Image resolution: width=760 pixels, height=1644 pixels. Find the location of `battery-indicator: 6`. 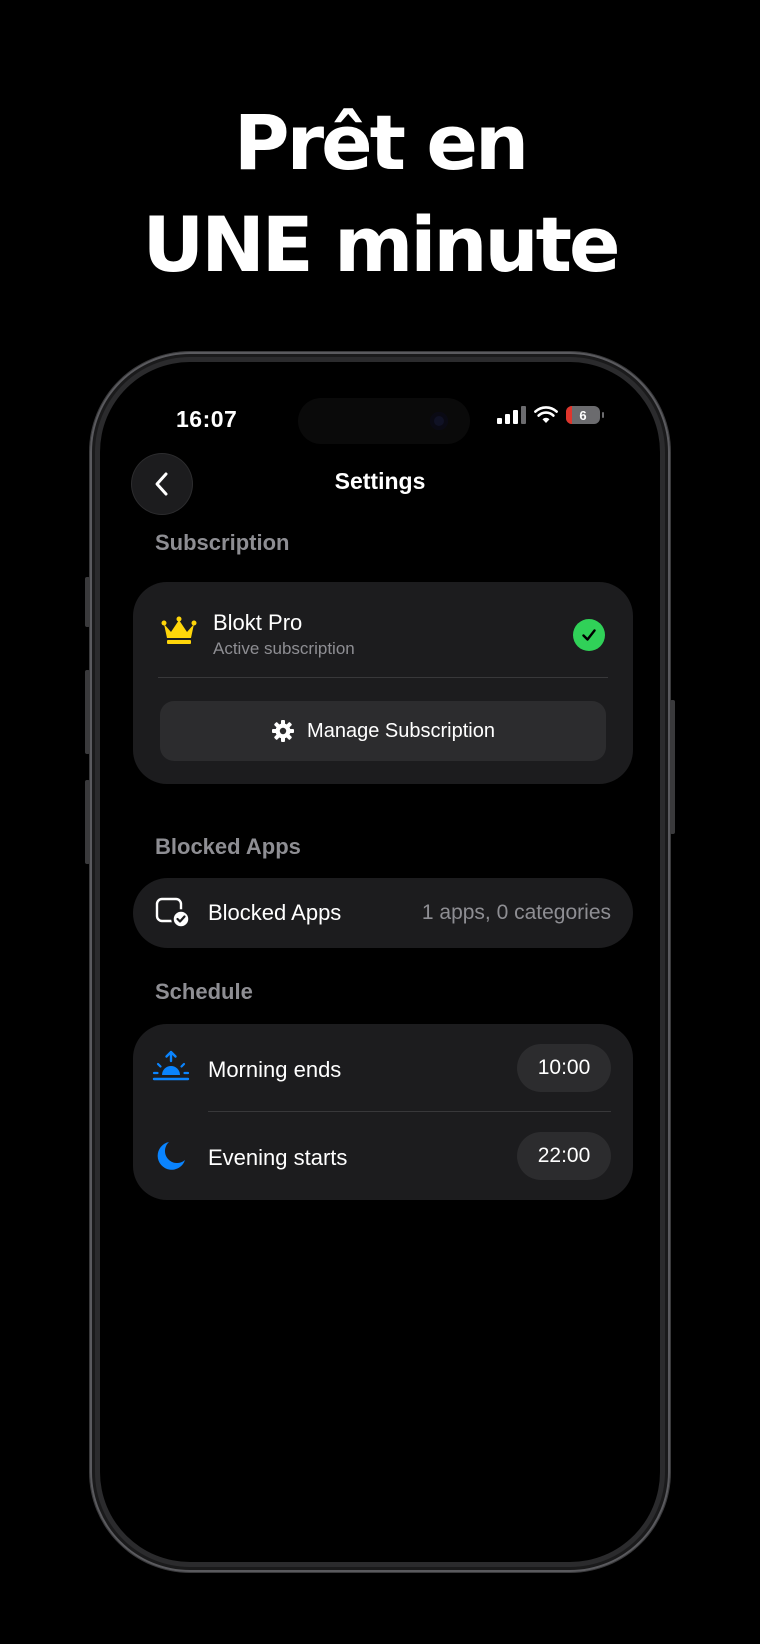

battery-indicator: 6 is located at coordinates (585, 415).